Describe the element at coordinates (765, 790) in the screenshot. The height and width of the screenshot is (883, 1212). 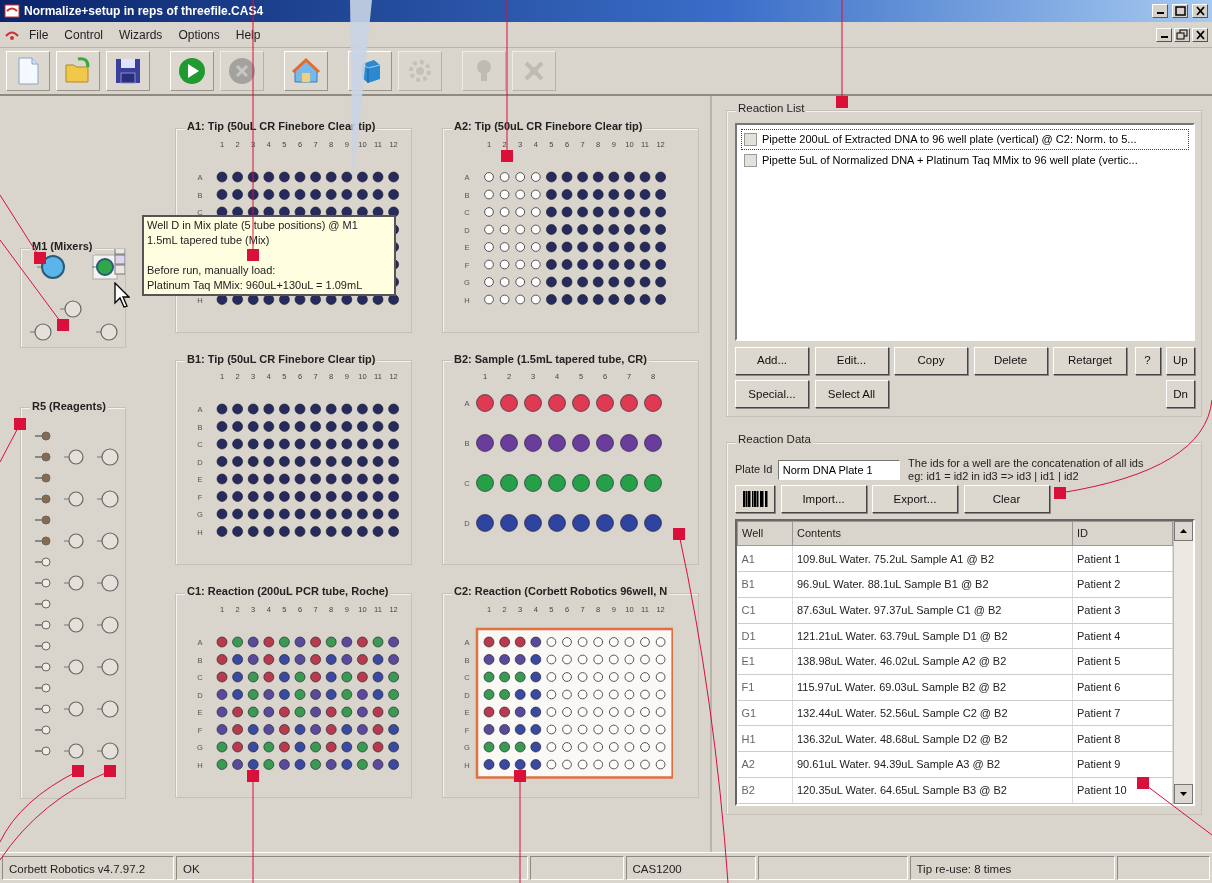
I see `table-cell: B2` at that location.